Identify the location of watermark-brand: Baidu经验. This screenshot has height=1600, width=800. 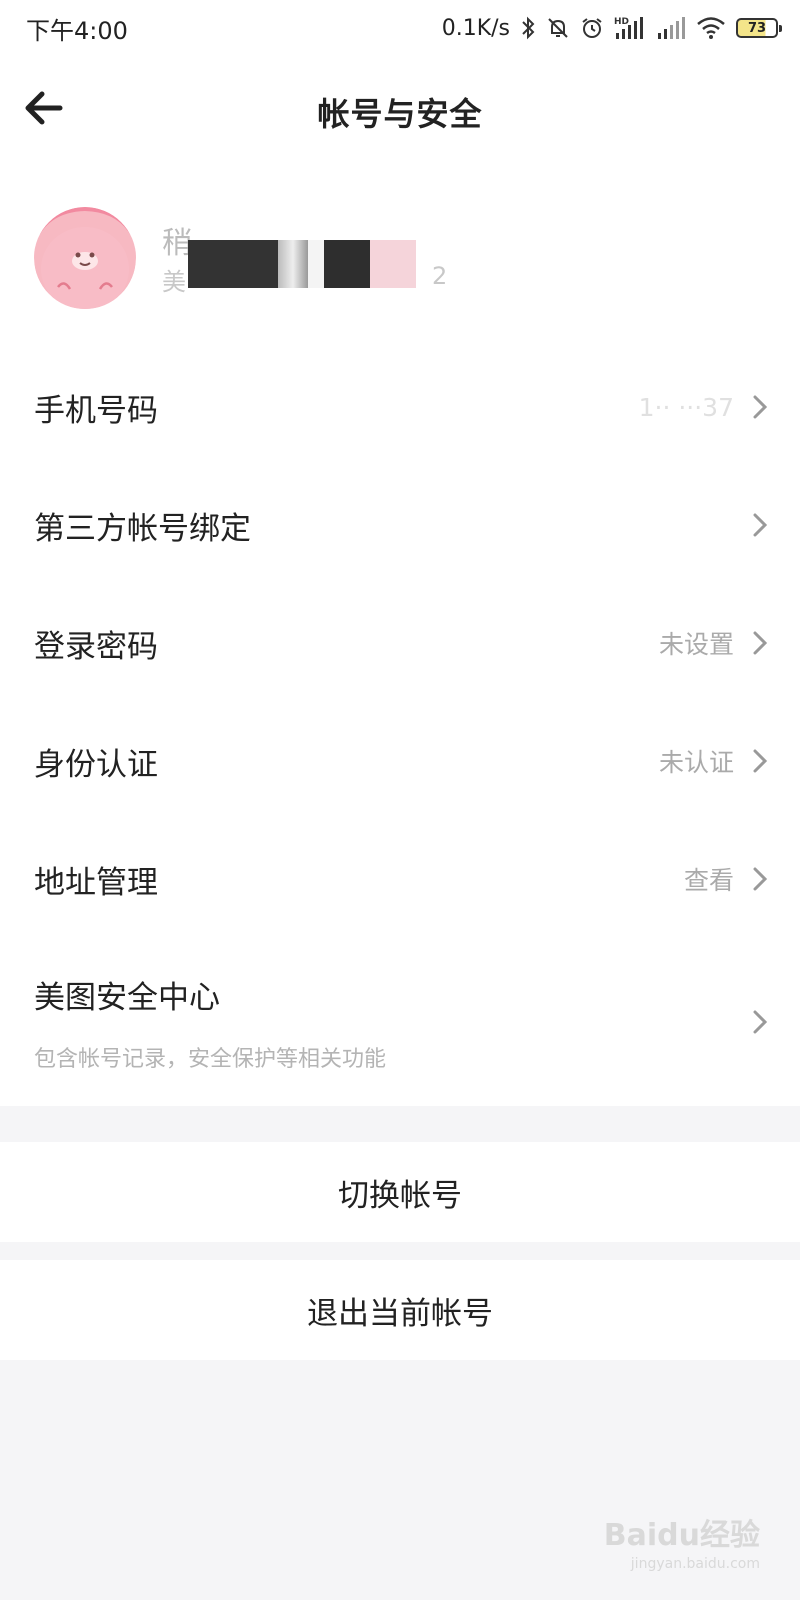
(681, 1535).